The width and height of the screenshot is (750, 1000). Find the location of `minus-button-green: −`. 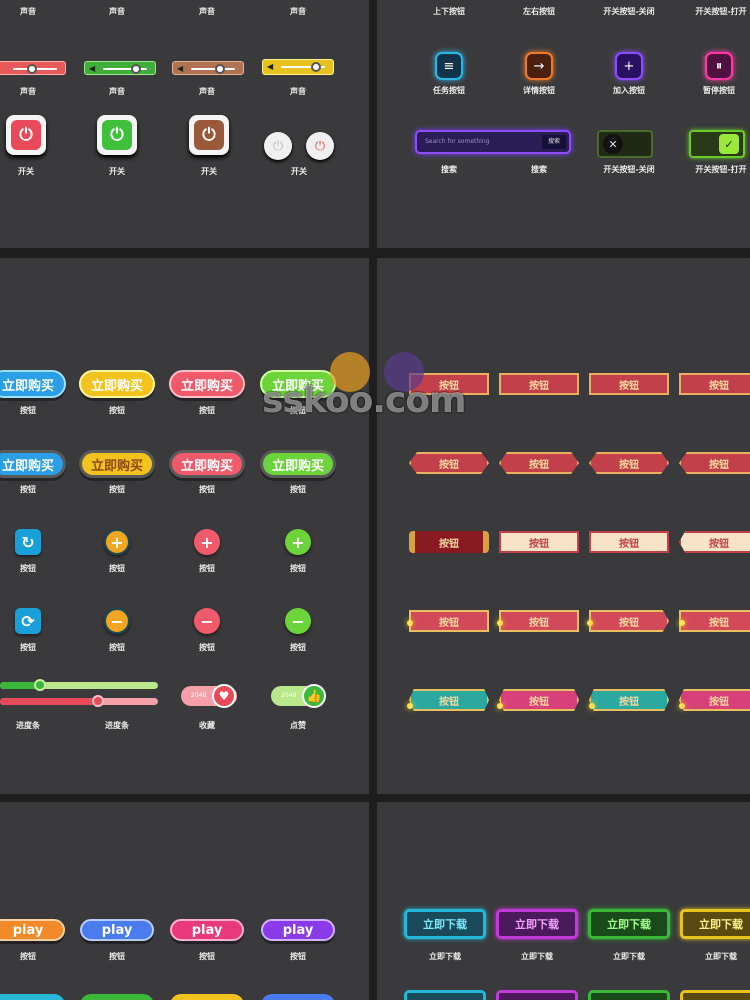

minus-button-green: − is located at coordinates (298, 621).